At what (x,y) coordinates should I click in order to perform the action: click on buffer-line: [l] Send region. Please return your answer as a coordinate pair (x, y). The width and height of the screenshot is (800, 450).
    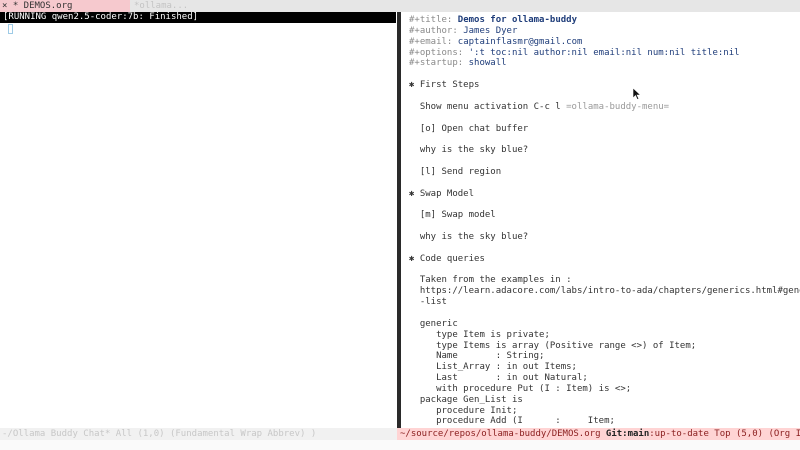
    Looking at the image, I should click on (455, 172).